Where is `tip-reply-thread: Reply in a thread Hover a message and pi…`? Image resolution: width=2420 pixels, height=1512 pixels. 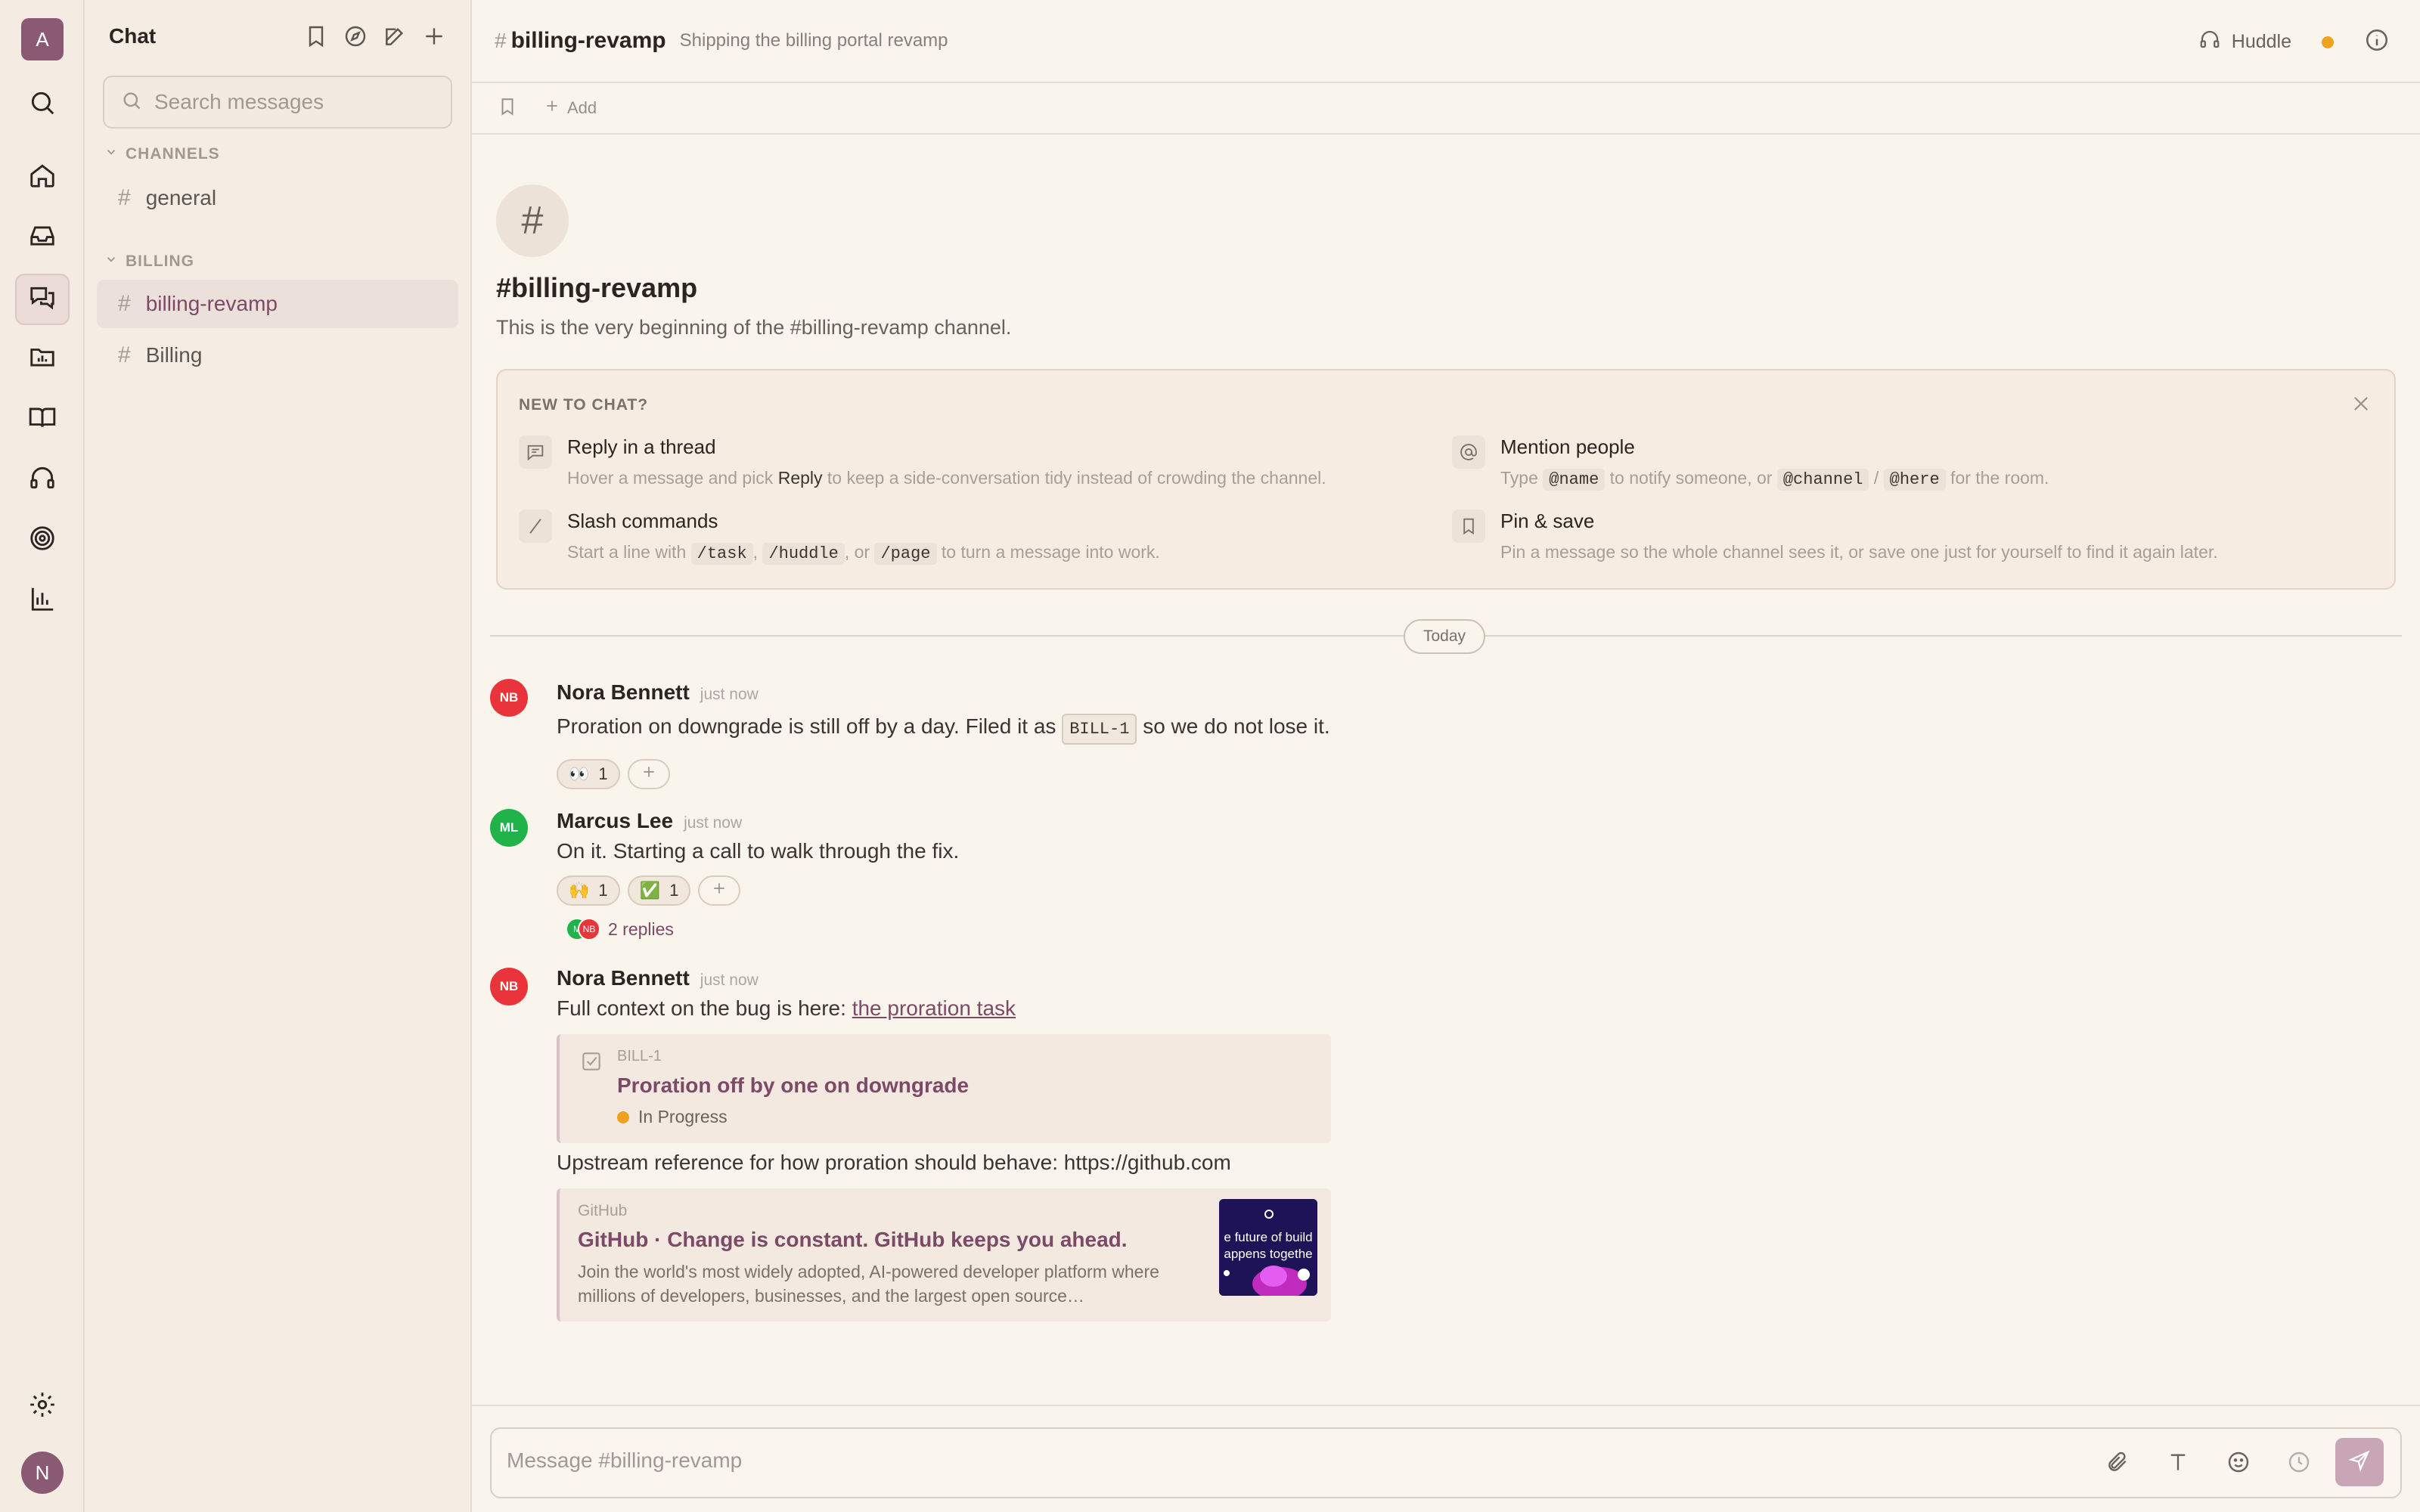
tip-reply-thread: Reply in a thread Hover a message and pi… is located at coordinates (922, 462).